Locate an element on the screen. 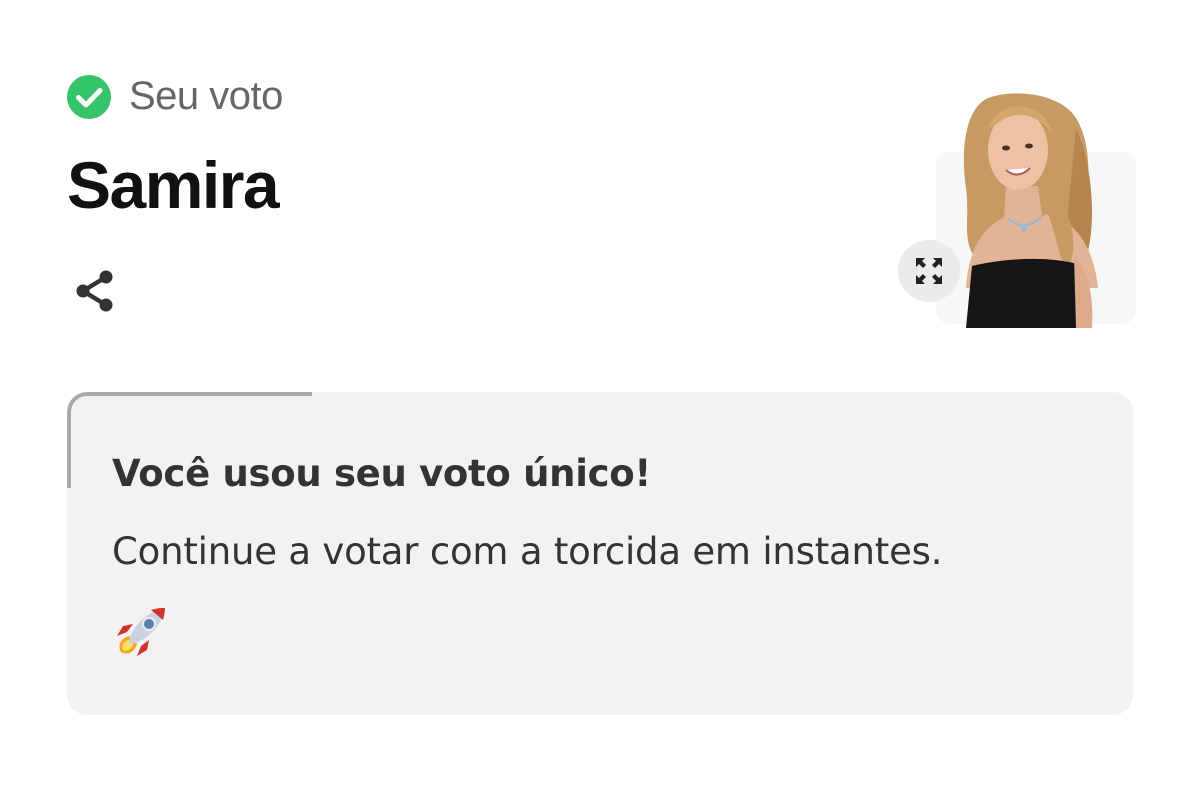  expand-icon is located at coordinates (929, 271).